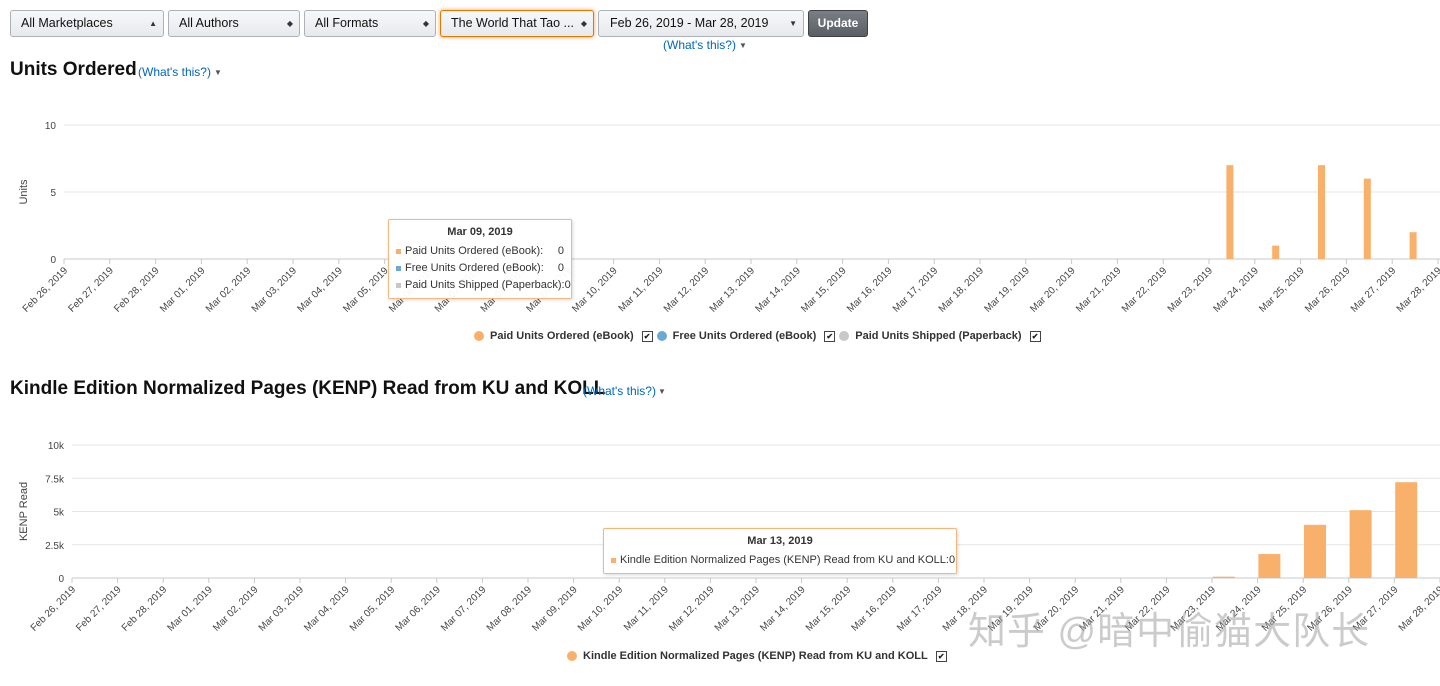  I want to click on author-select-value: All Authors, so click(209, 23).